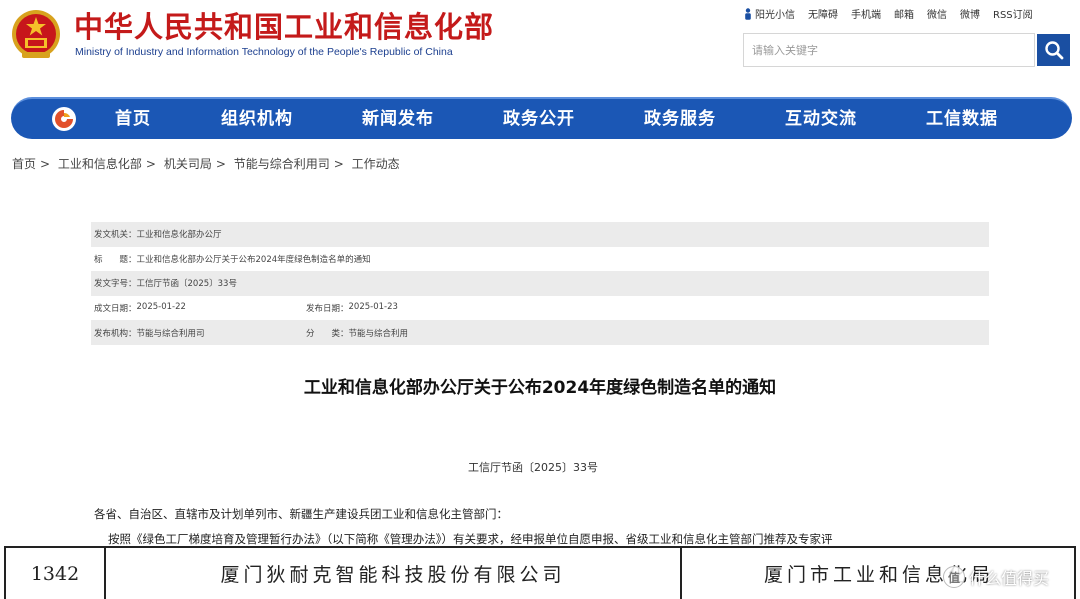 Image resolution: width=1080 pixels, height=599 pixels. What do you see at coordinates (100, 164) in the screenshot?
I see `breadcrumb-ministry: 工业和信息化部` at bounding box center [100, 164].